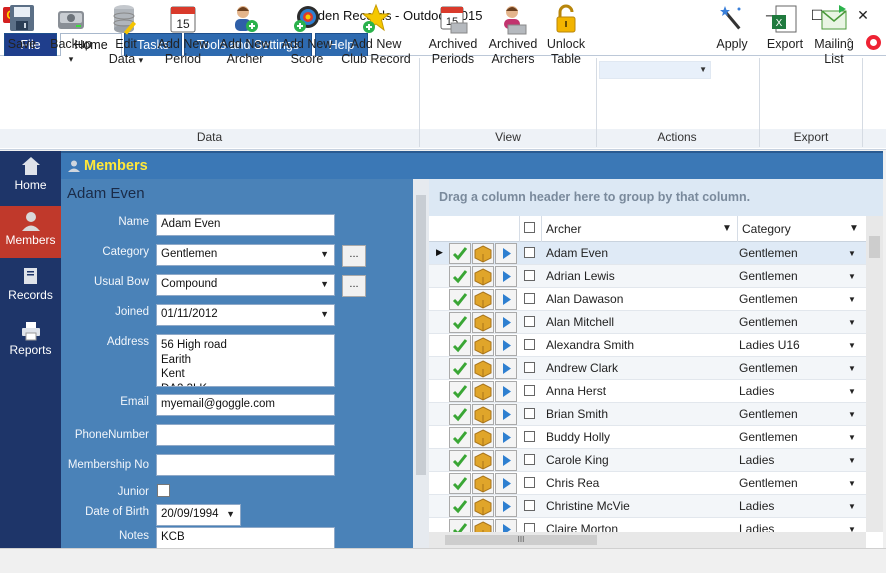  Describe the element at coordinates (647, 437) in the screenshot. I see `table-row: Buddy Holly Gentlemen ▼` at that location.